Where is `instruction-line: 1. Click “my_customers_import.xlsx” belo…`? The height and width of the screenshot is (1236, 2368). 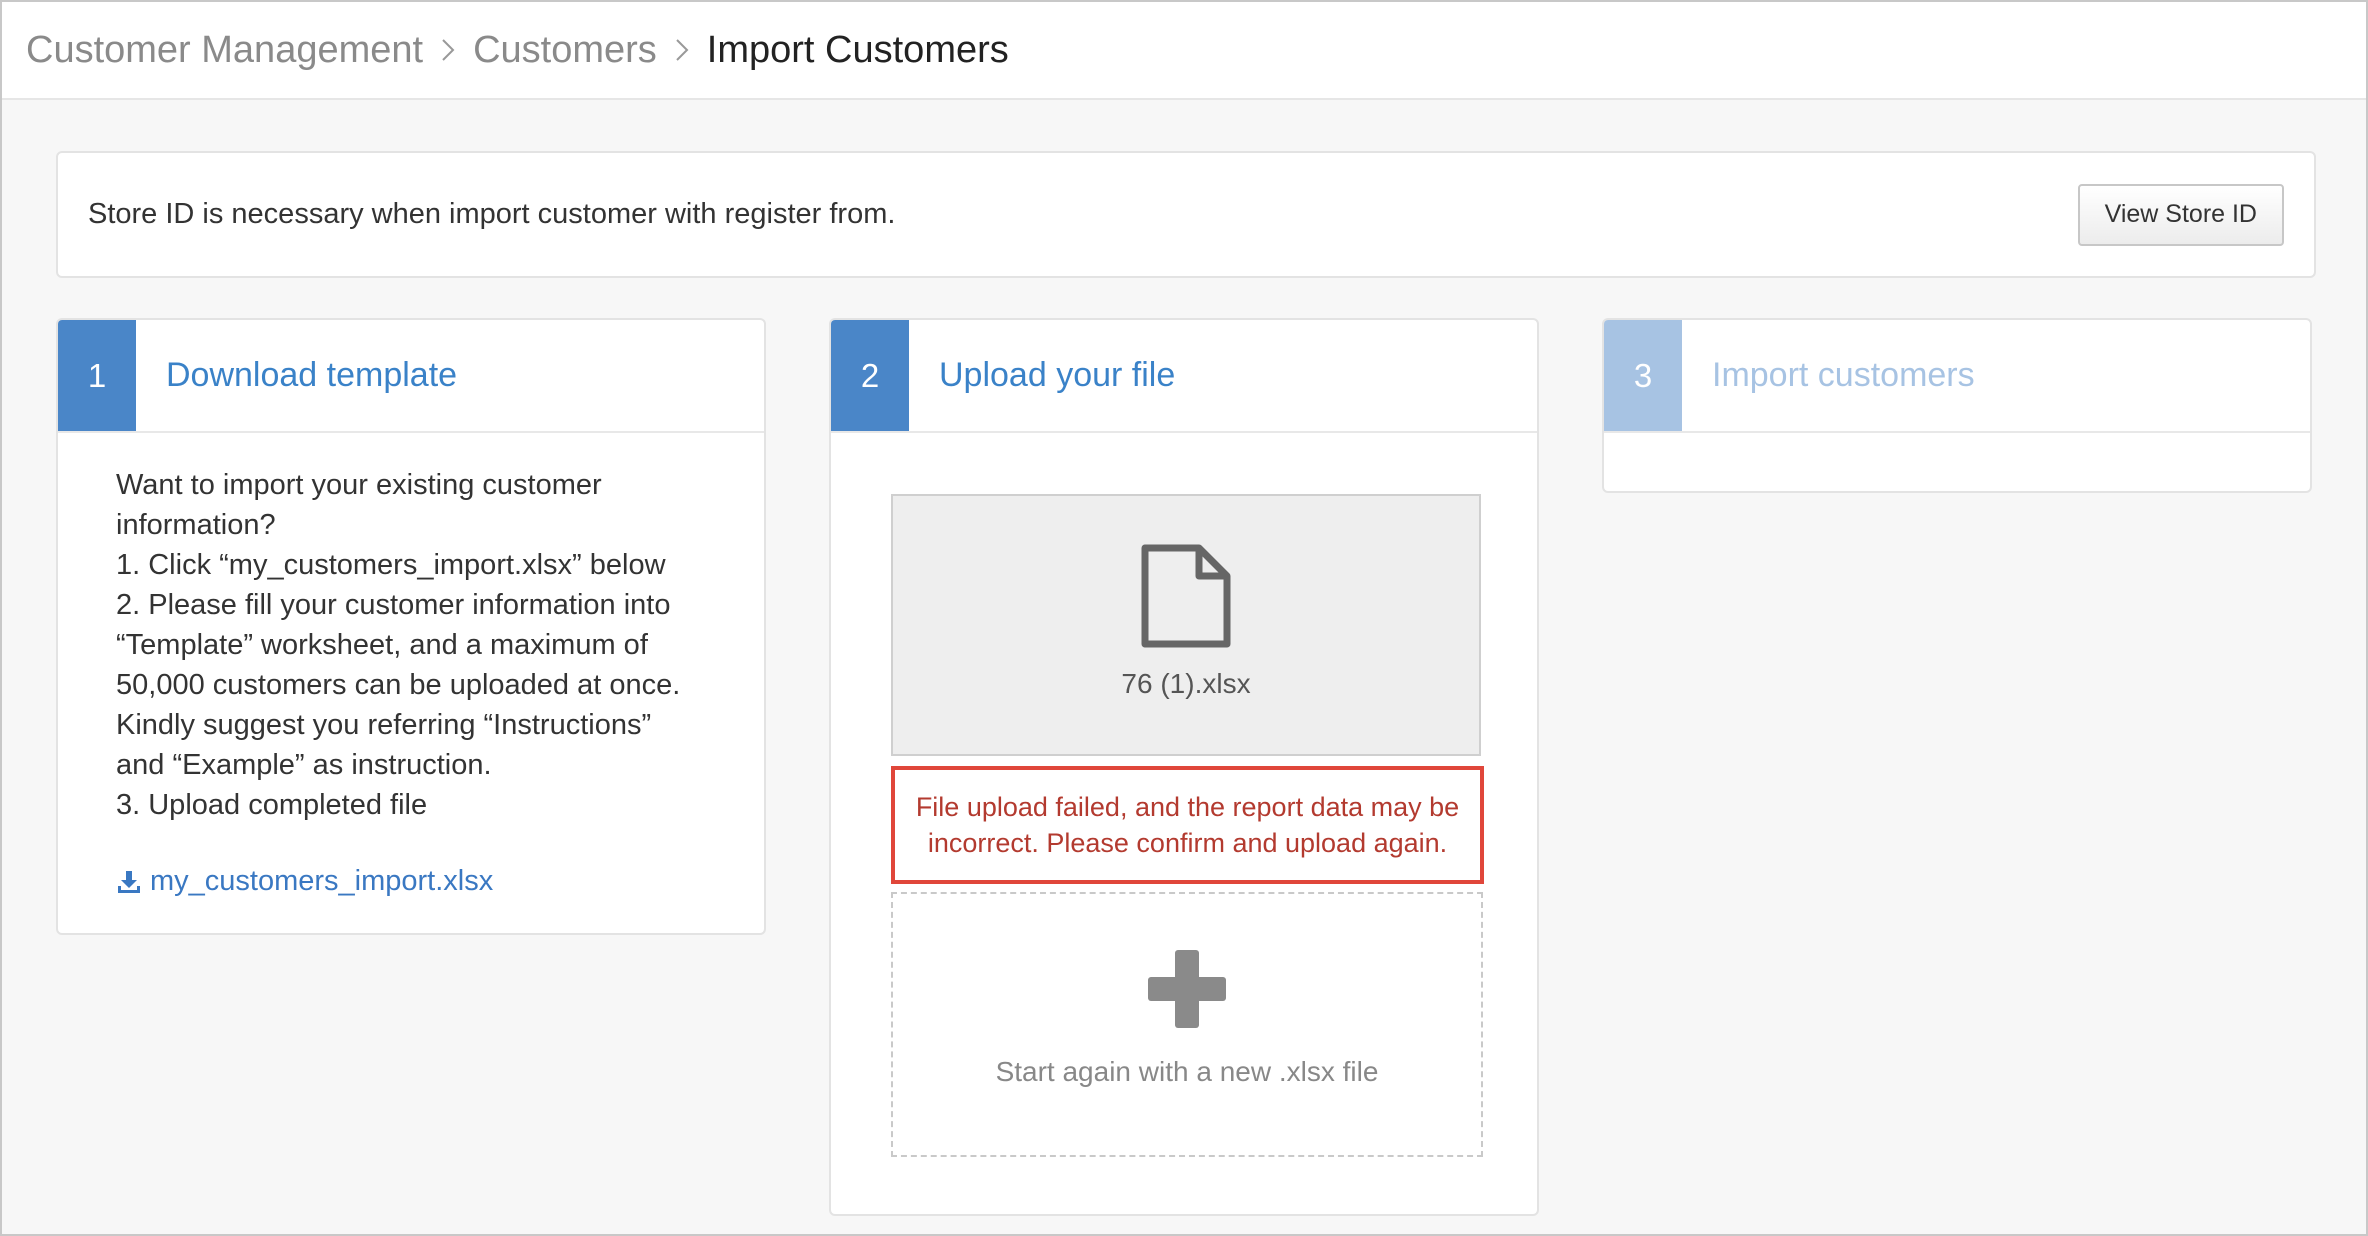 instruction-line: 1. Click “my_customers_import.xlsx” belo… is located at coordinates (391, 565).